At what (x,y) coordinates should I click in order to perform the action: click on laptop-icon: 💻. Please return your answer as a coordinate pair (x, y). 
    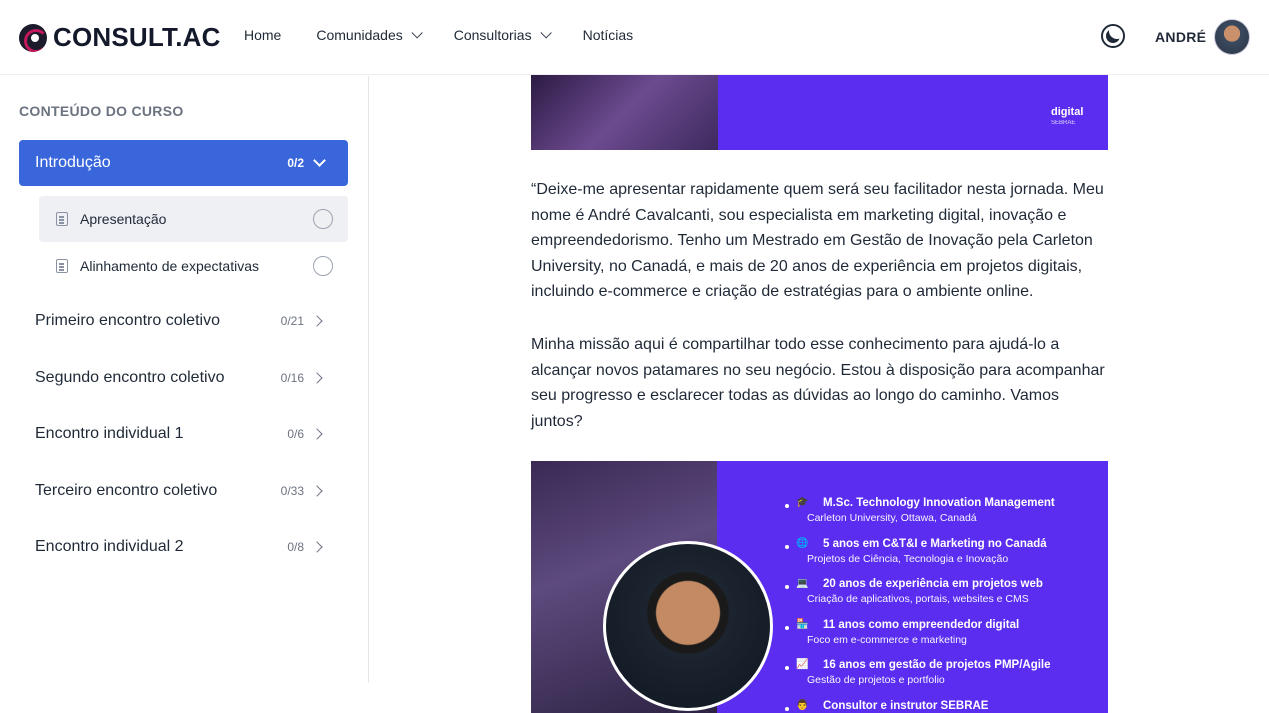
    Looking at the image, I should click on (802, 583).